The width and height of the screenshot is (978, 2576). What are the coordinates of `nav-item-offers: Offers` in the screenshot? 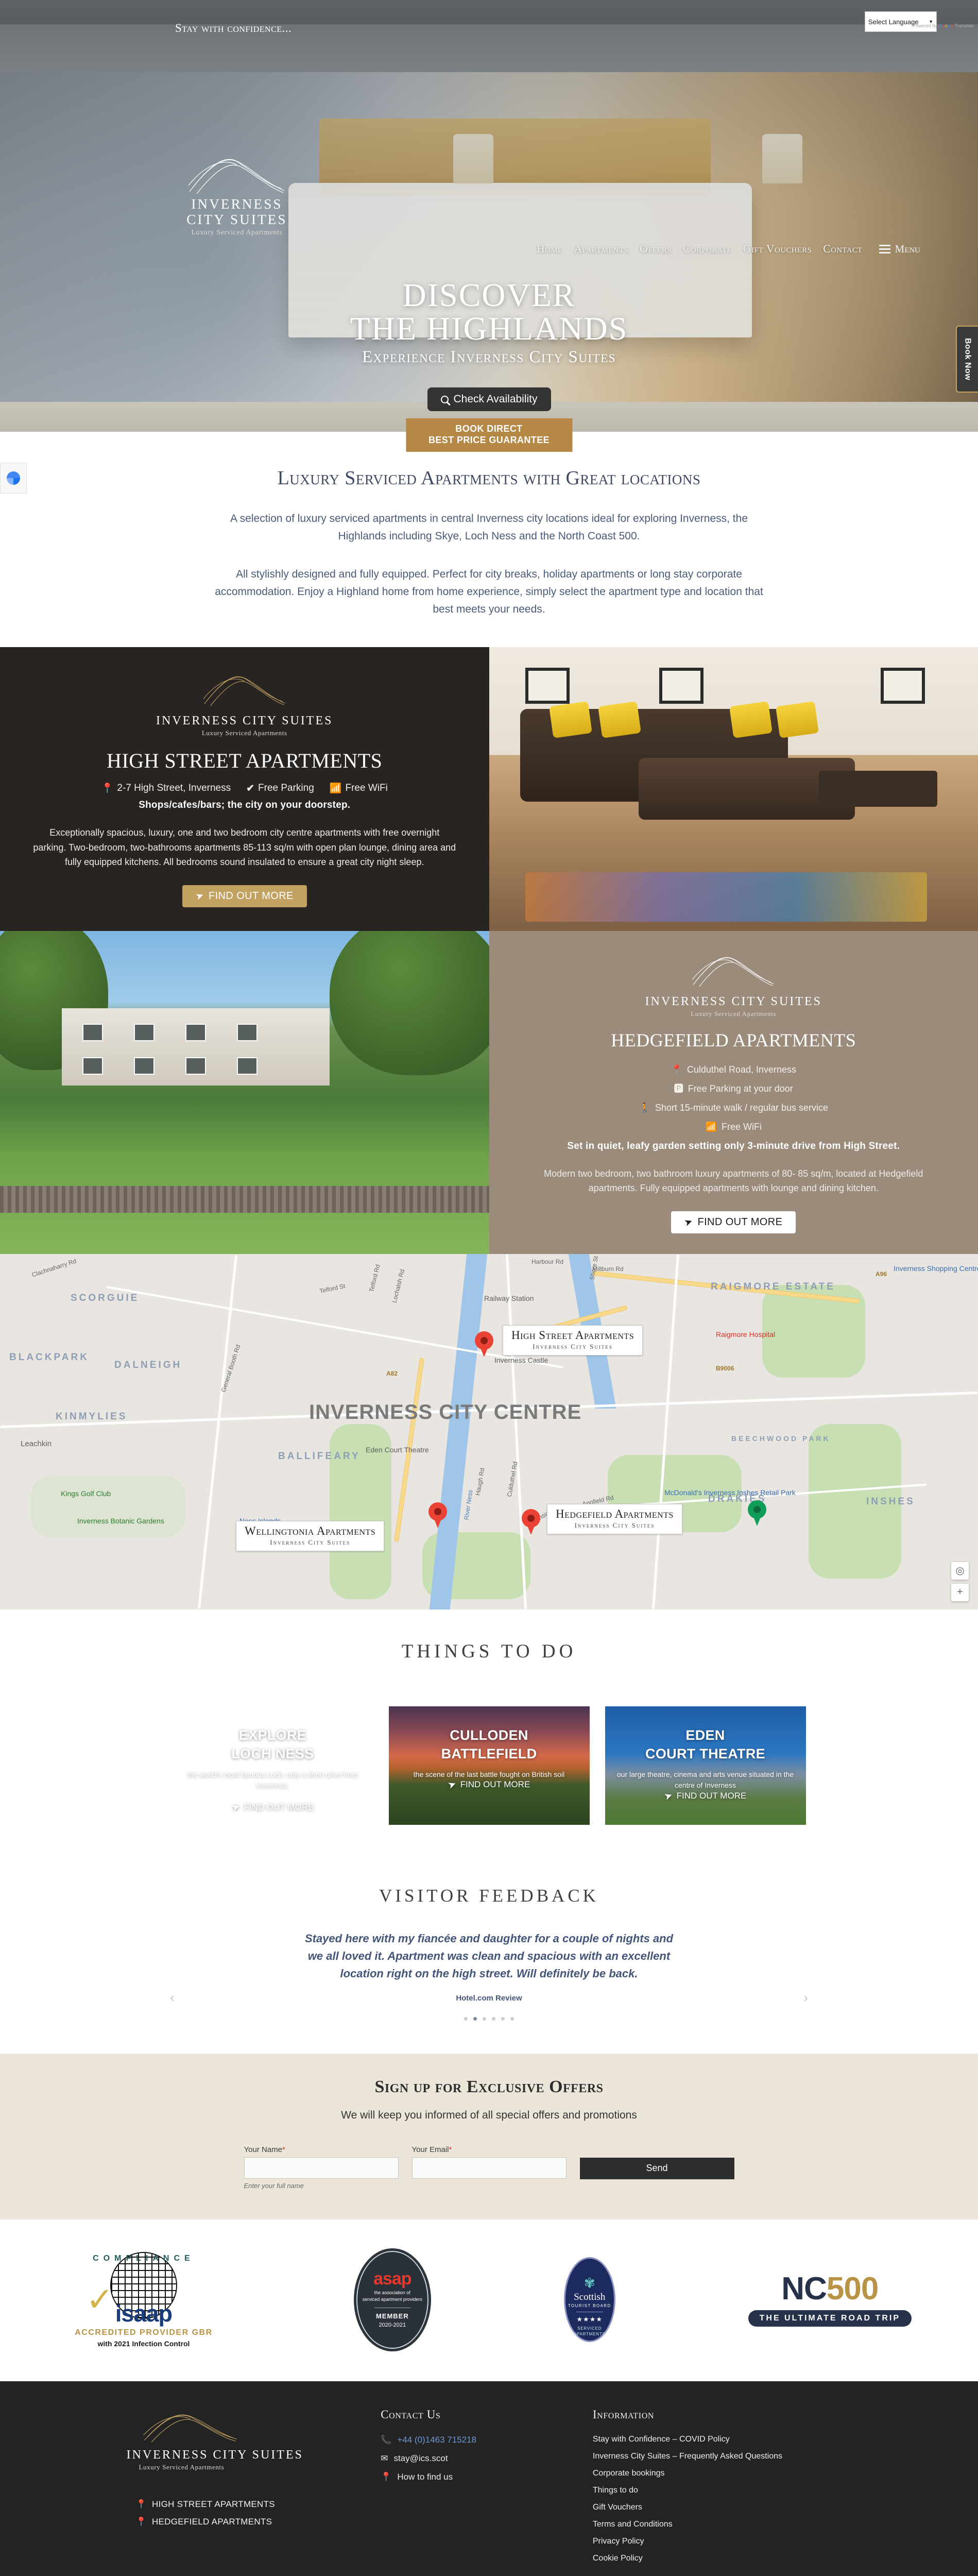 It's located at (656, 249).